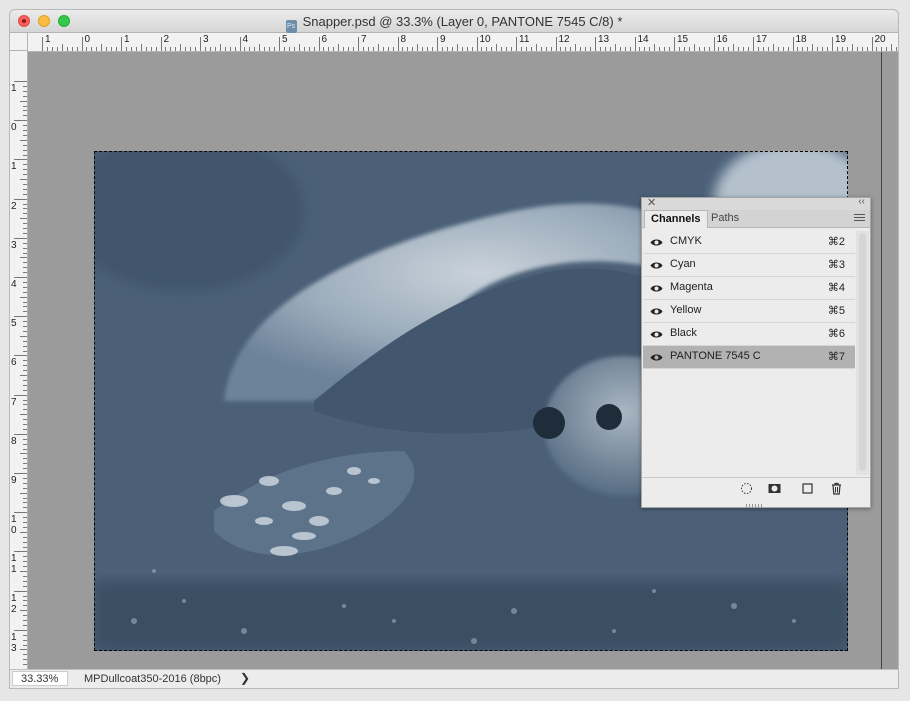 The width and height of the screenshot is (910, 701). I want to click on close-panel-icon: ✕, so click(651, 202).